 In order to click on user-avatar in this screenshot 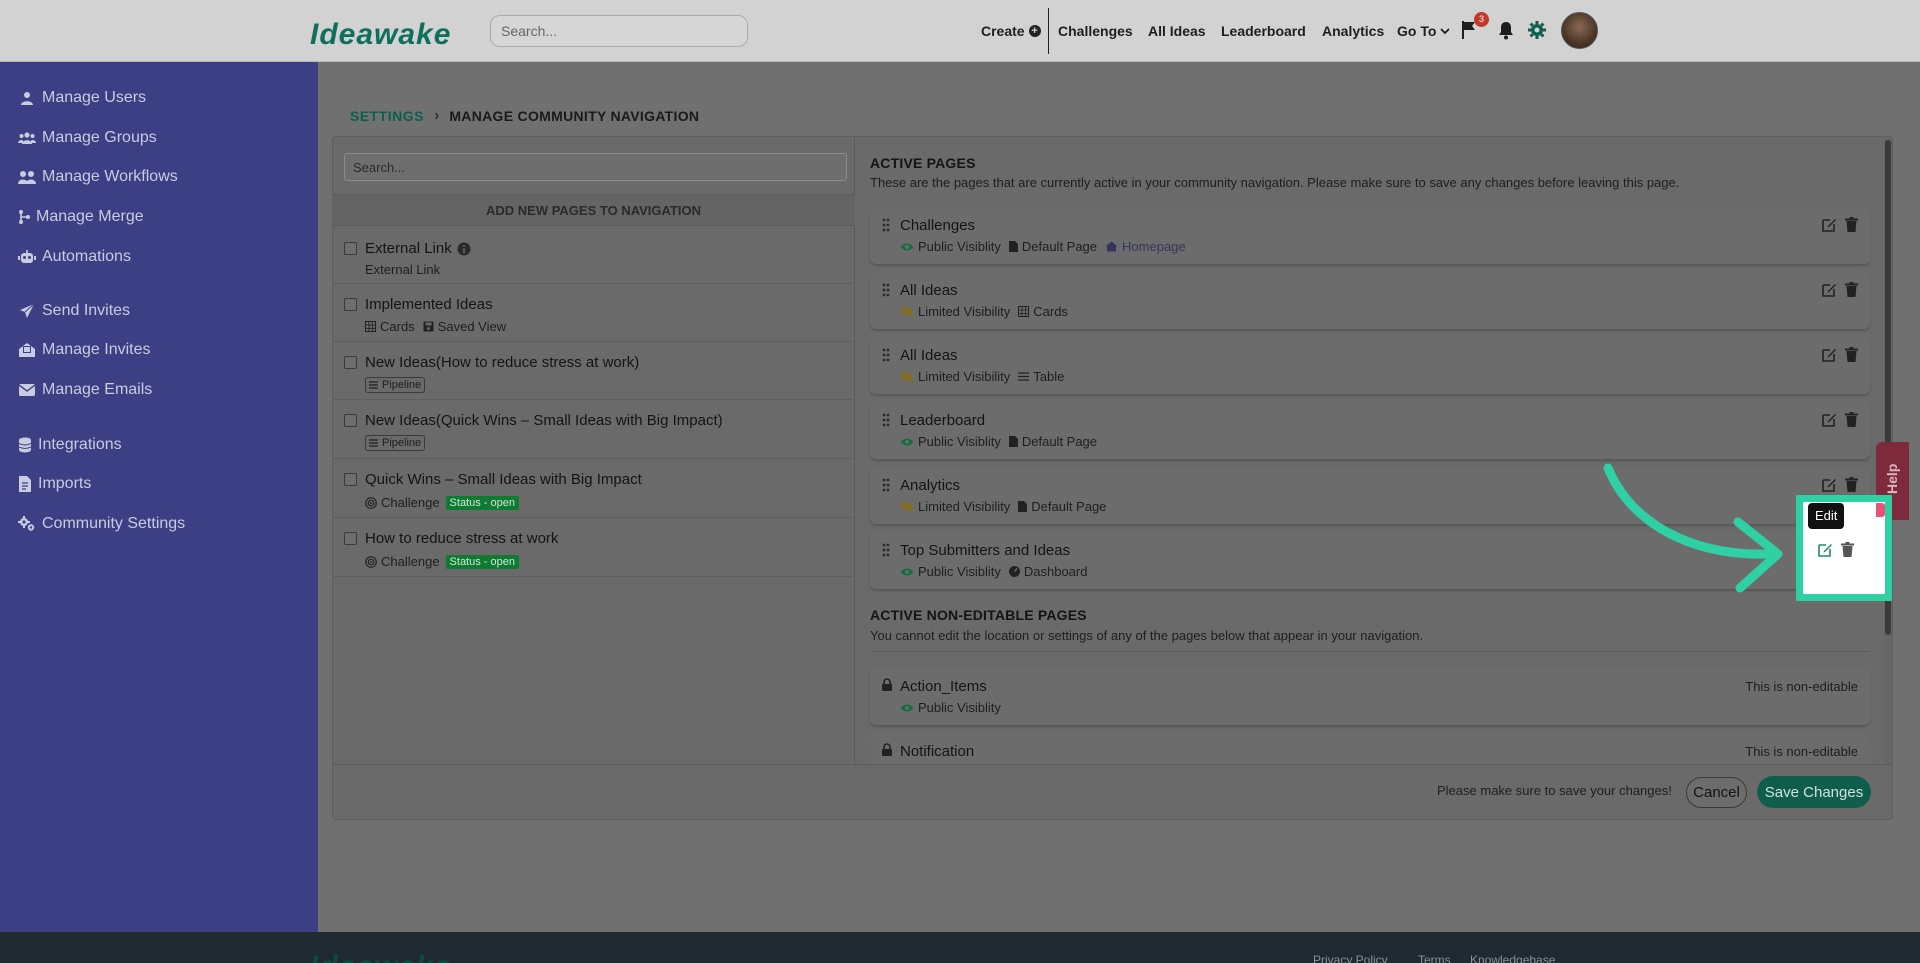, I will do `click(1579, 30)`.